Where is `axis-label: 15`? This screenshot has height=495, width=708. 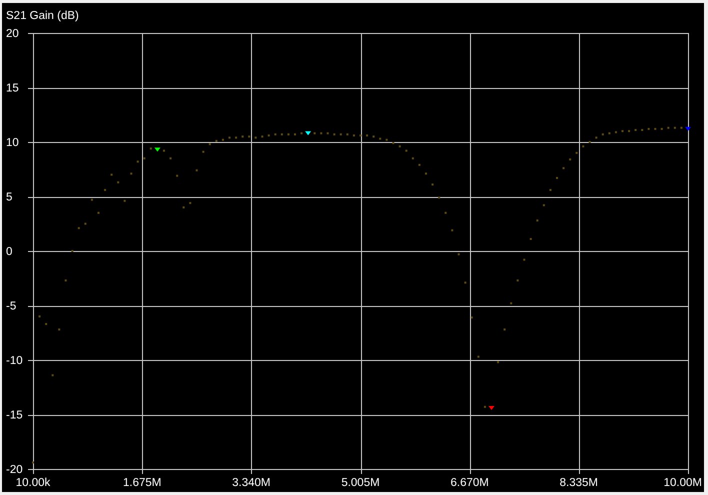 axis-label: 15 is located at coordinates (12, 88).